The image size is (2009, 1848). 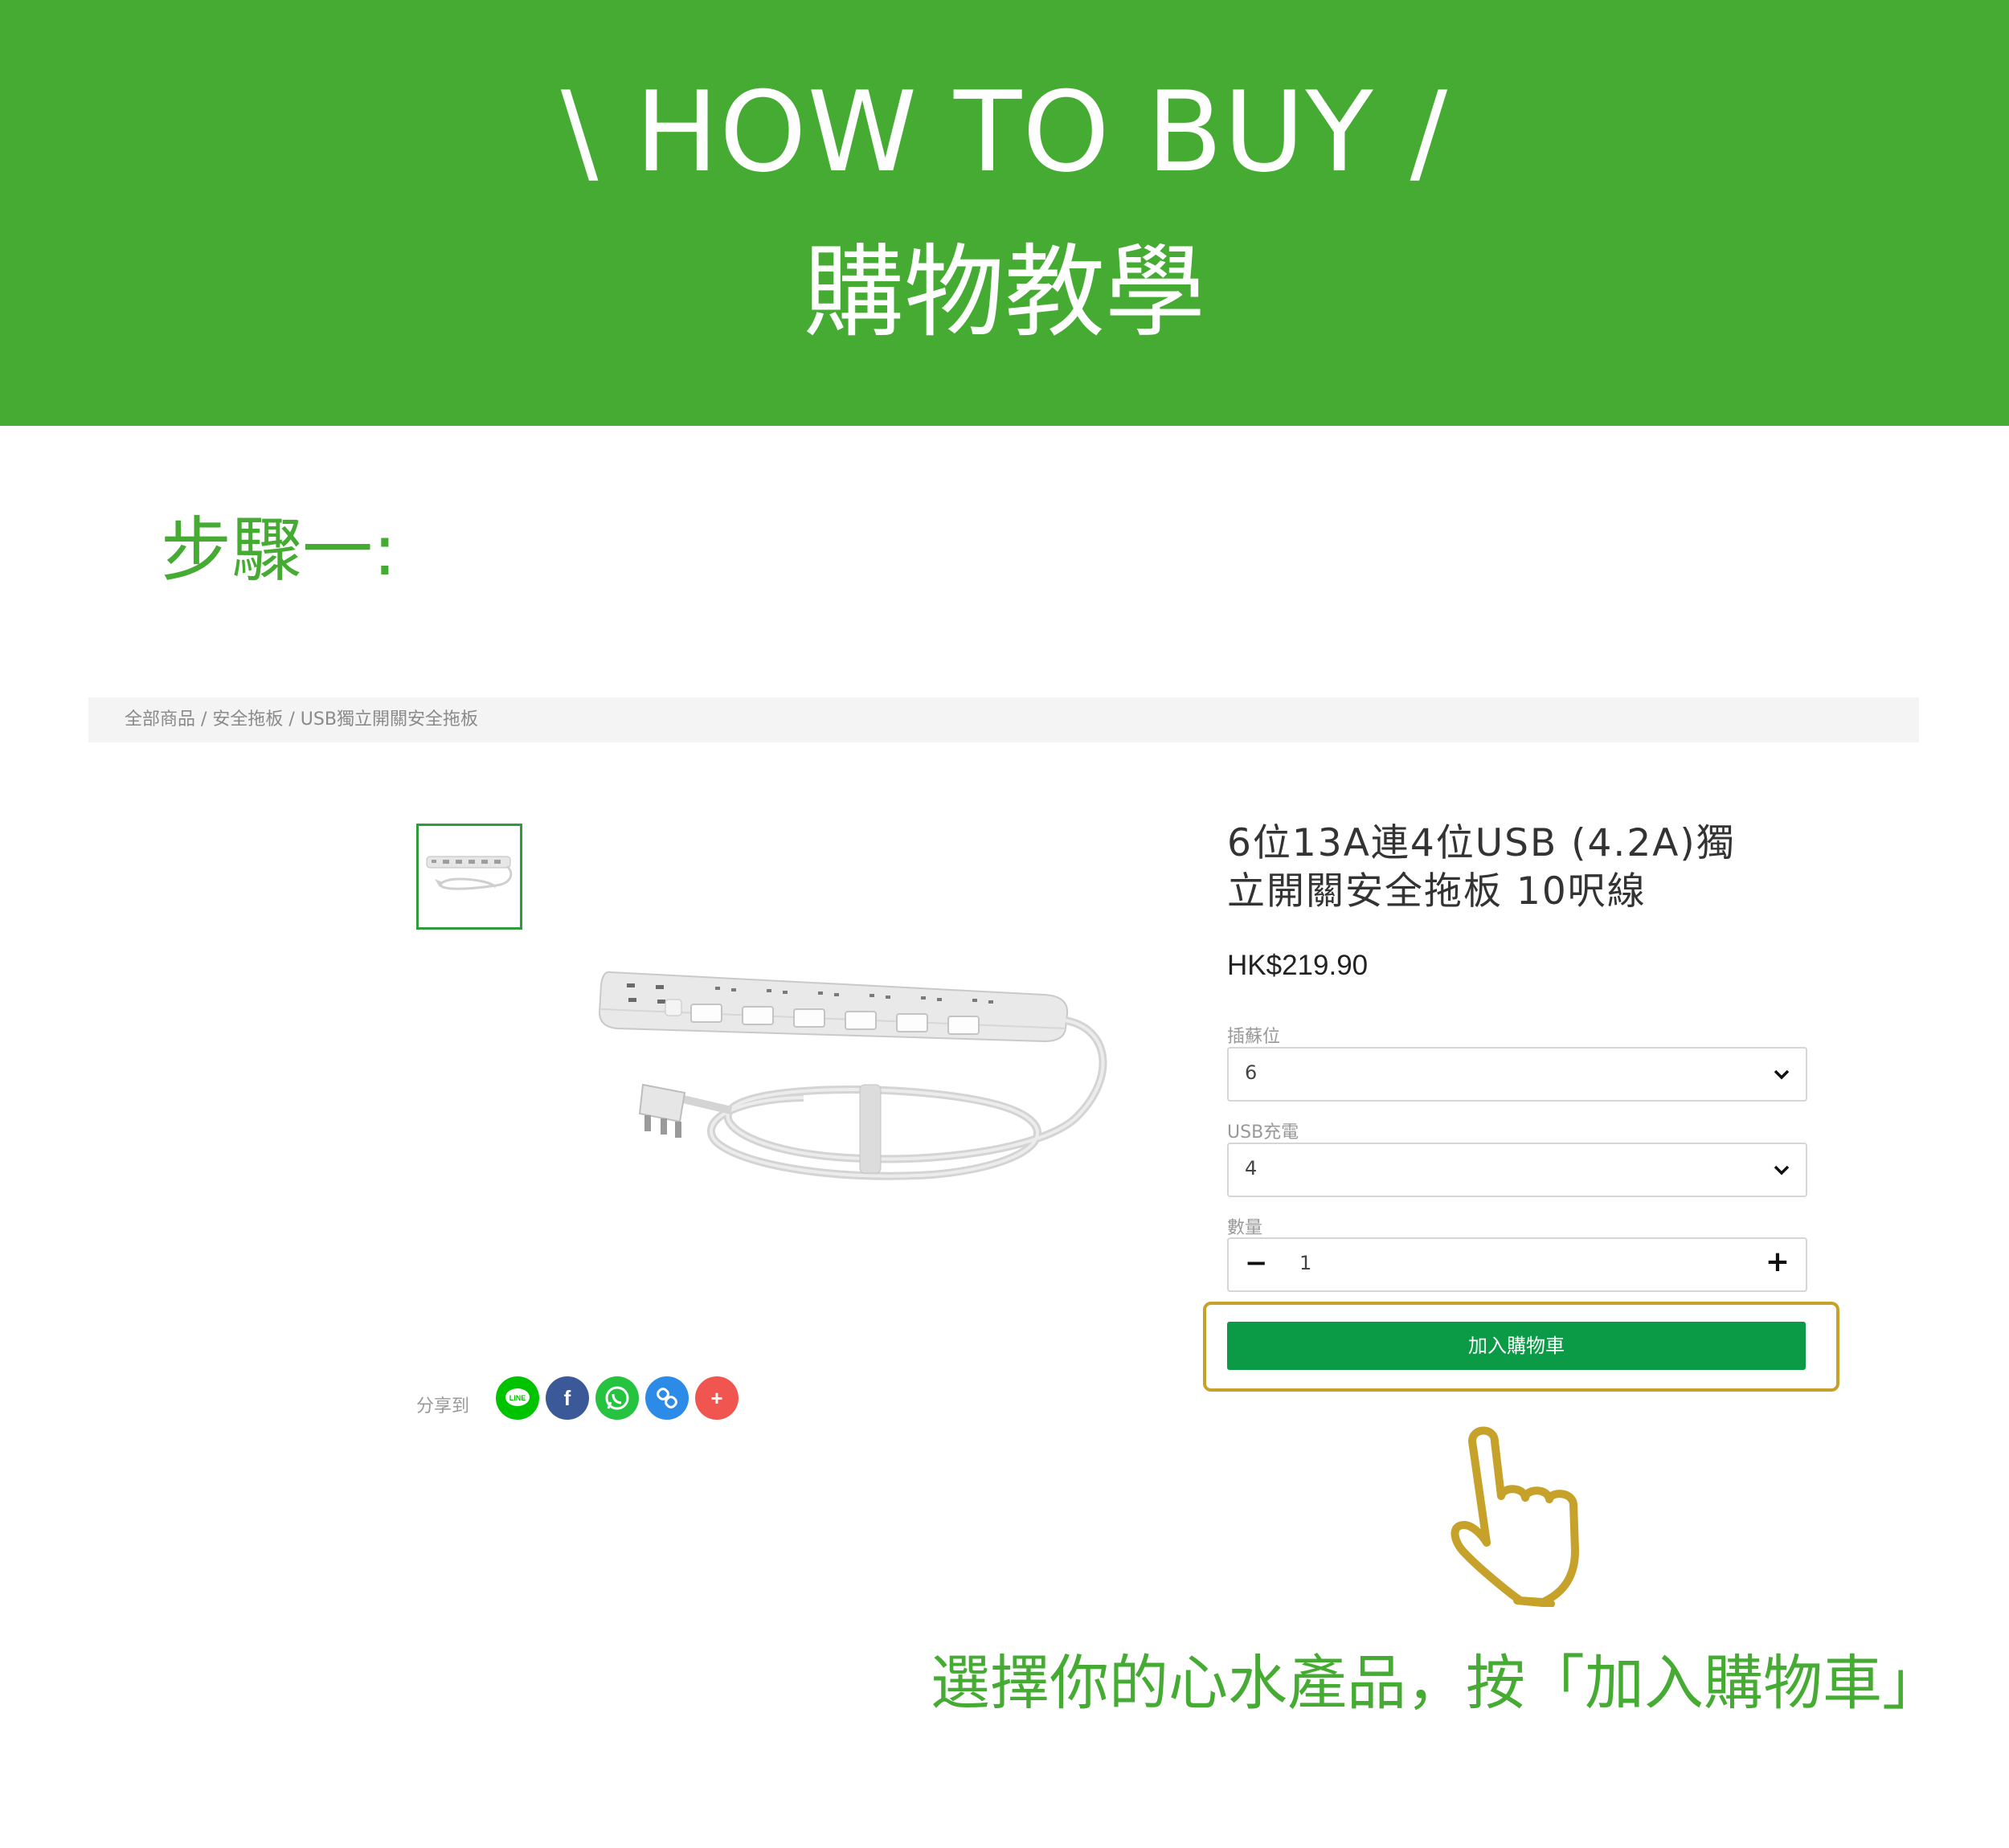 I want to click on copy-link-icon, so click(x=667, y=1398).